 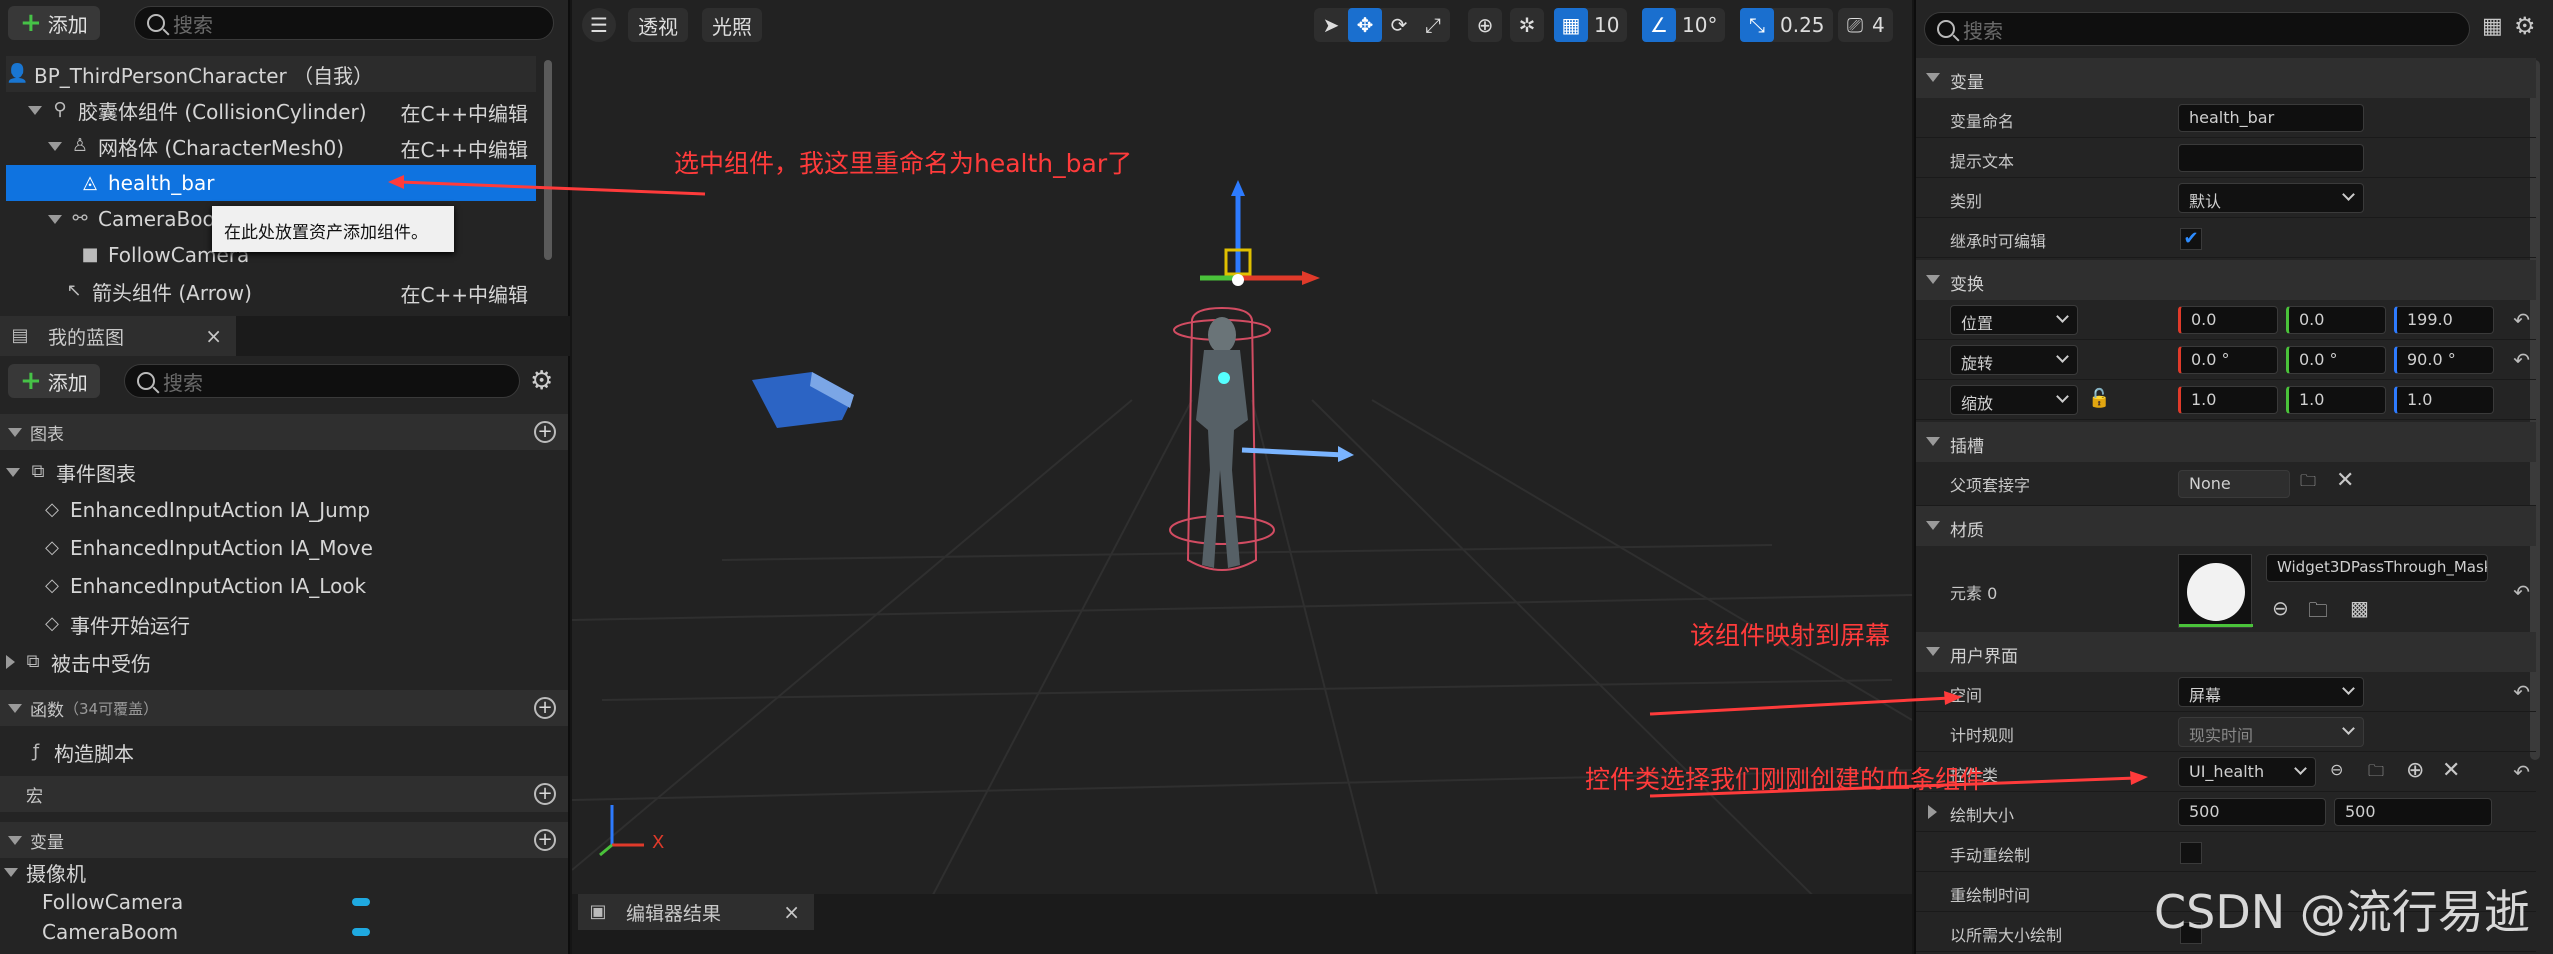 I want to click on annotation-screen-space: 该组件映射到屏幕, so click(x=1790, y=635).